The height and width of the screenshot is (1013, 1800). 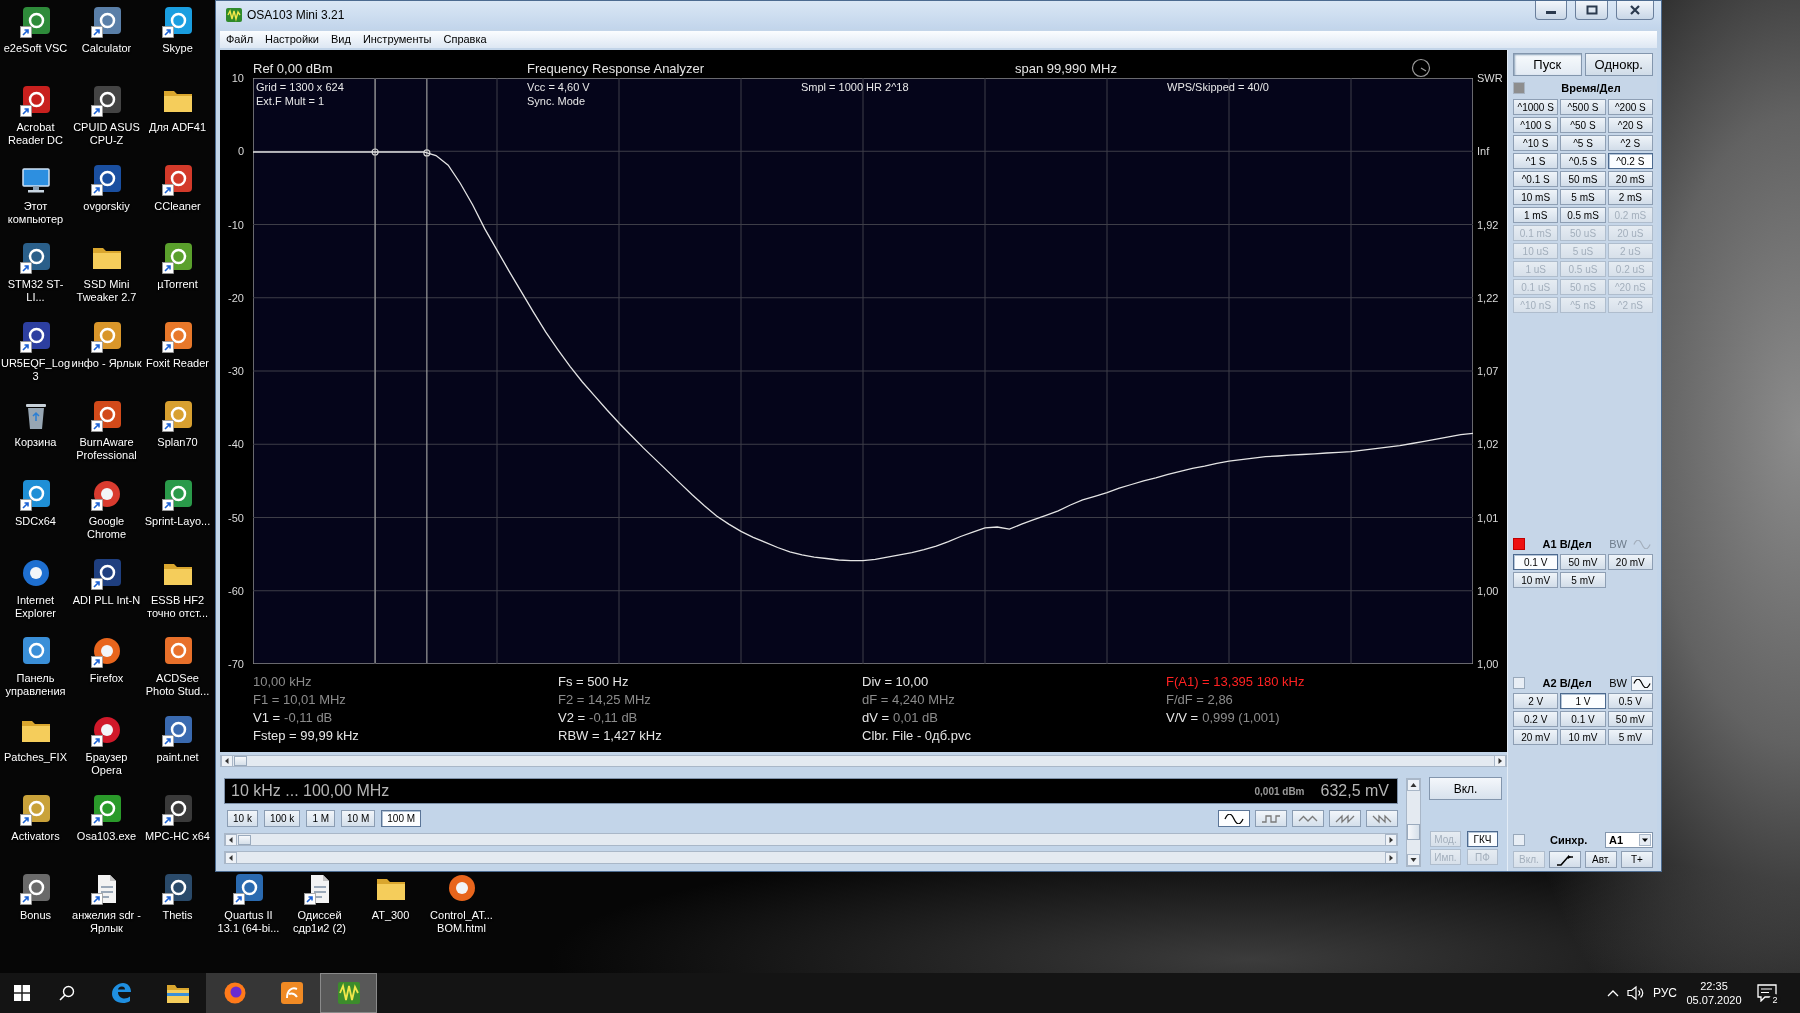 What do you see at coordinates (36, 685) in the screenshot?
I see `desktop-icon-label: Панель управления` at bounding box center [36, 685].